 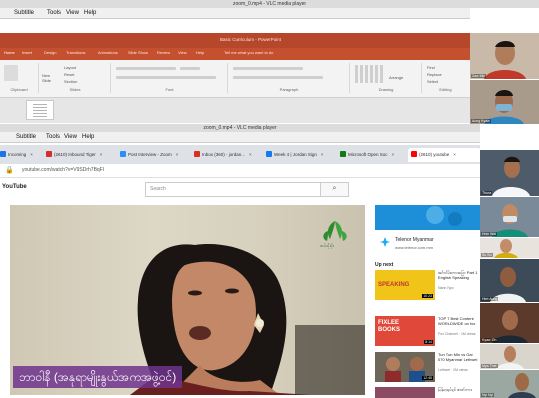 What do you see at coordinates (268, 68) in the screenshot?
I see `list-buttons` at bounding box center [268, 68].